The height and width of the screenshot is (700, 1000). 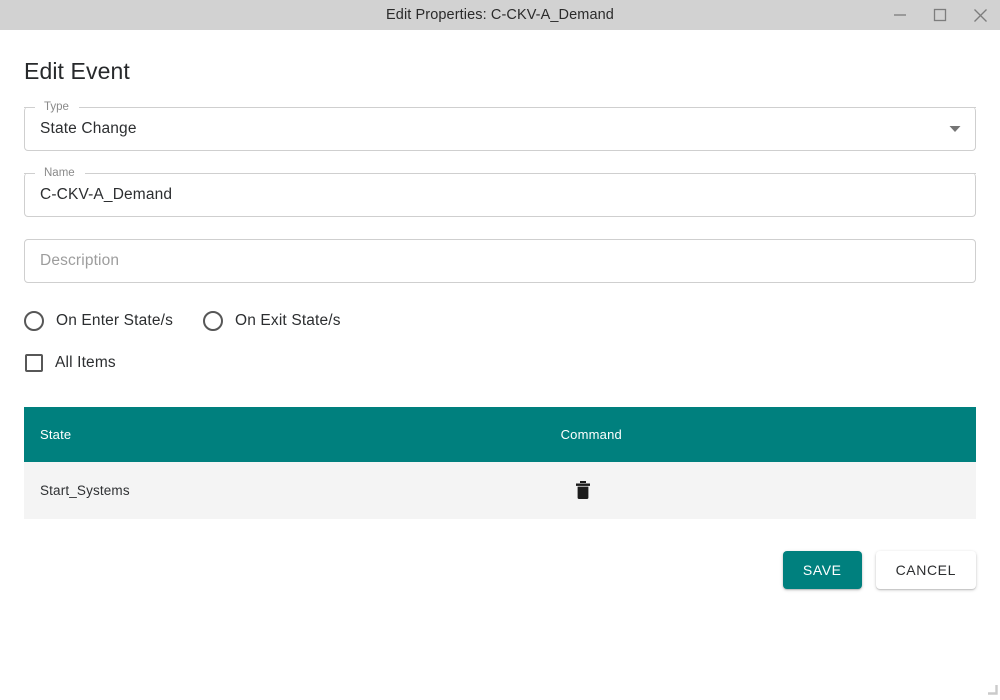 I want to click on name-field-value: C-CKV-A_Demand, so click(x=106, y=194).